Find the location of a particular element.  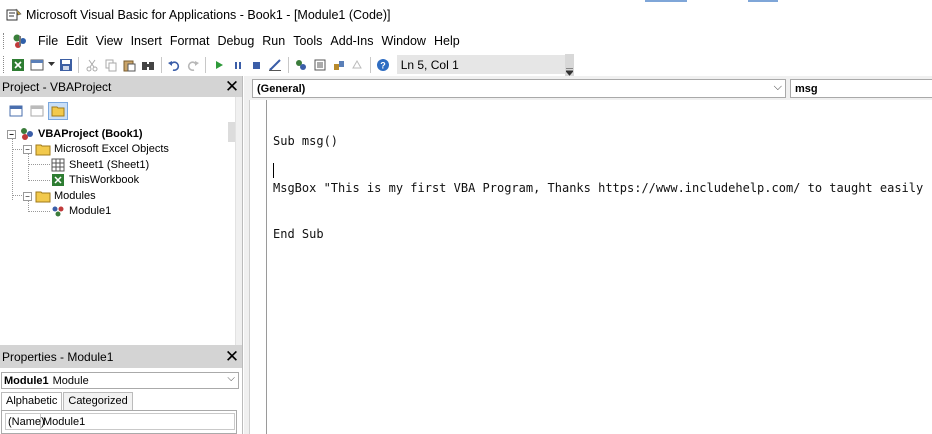

project-pane-title: Project - VBAProject is located at coordinates (57, 86).